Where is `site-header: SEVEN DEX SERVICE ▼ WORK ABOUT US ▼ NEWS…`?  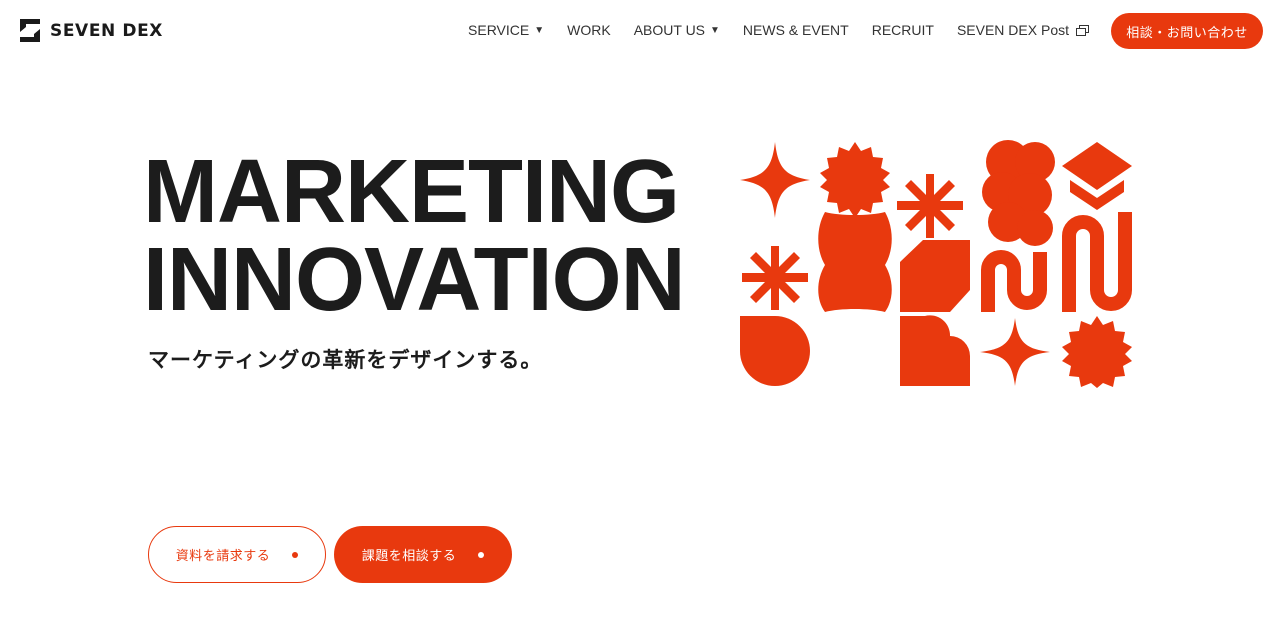 site-header: SEVEN DEX SERVICE ▼ WORK ABOUT US ▼ NEWS… is located at coordinates (640, 31).